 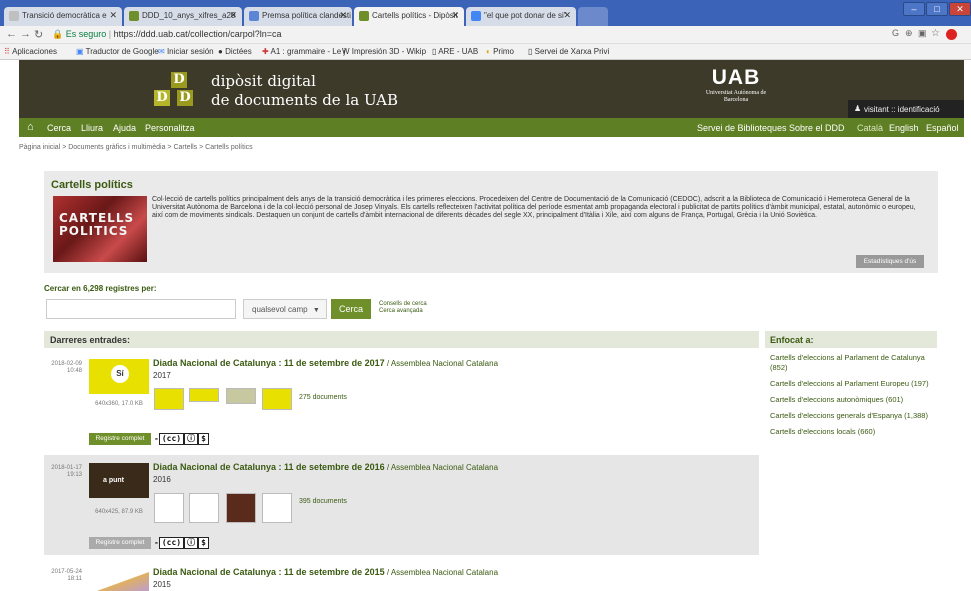 What do you see at coordinates (119, 376) in the screenshot?
I see `record-thumbnail: Sí` at bounding box center [119, 376].